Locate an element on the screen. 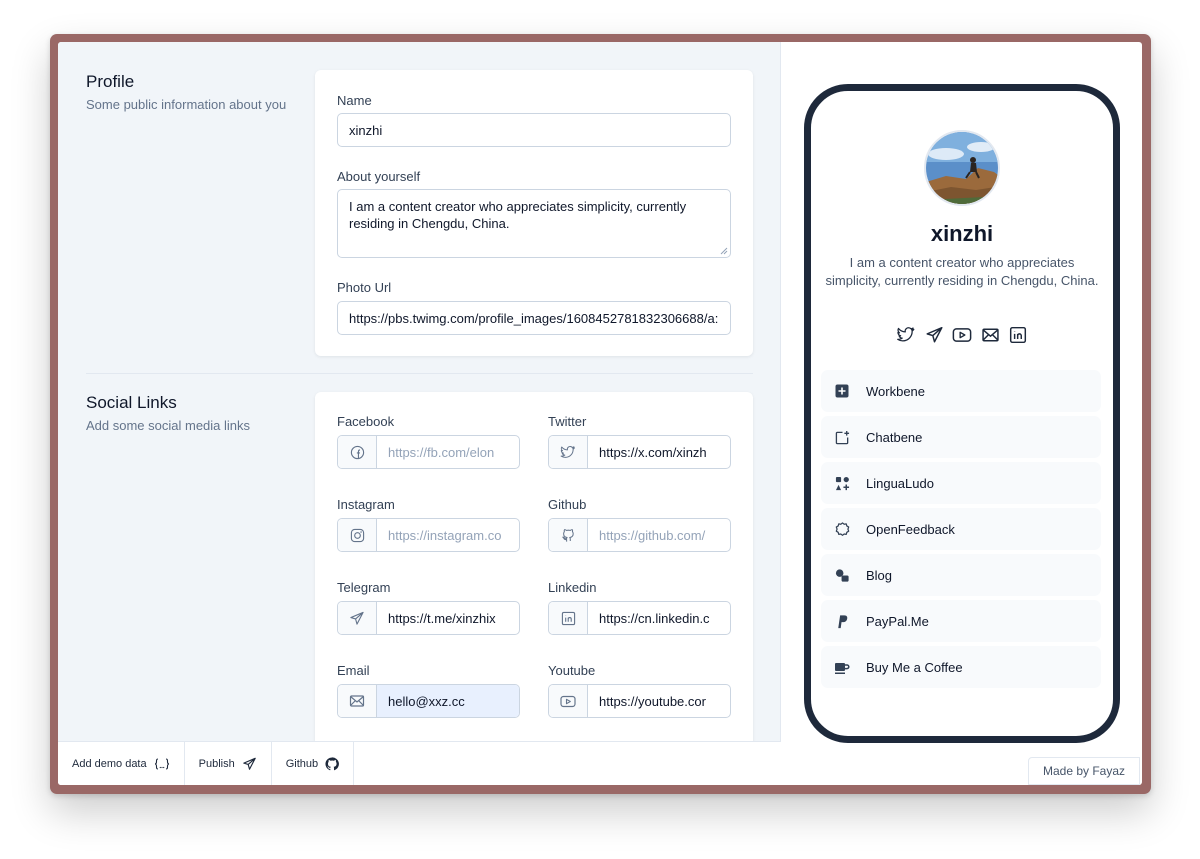  facebook-icon is located at coordinates (357, 452).